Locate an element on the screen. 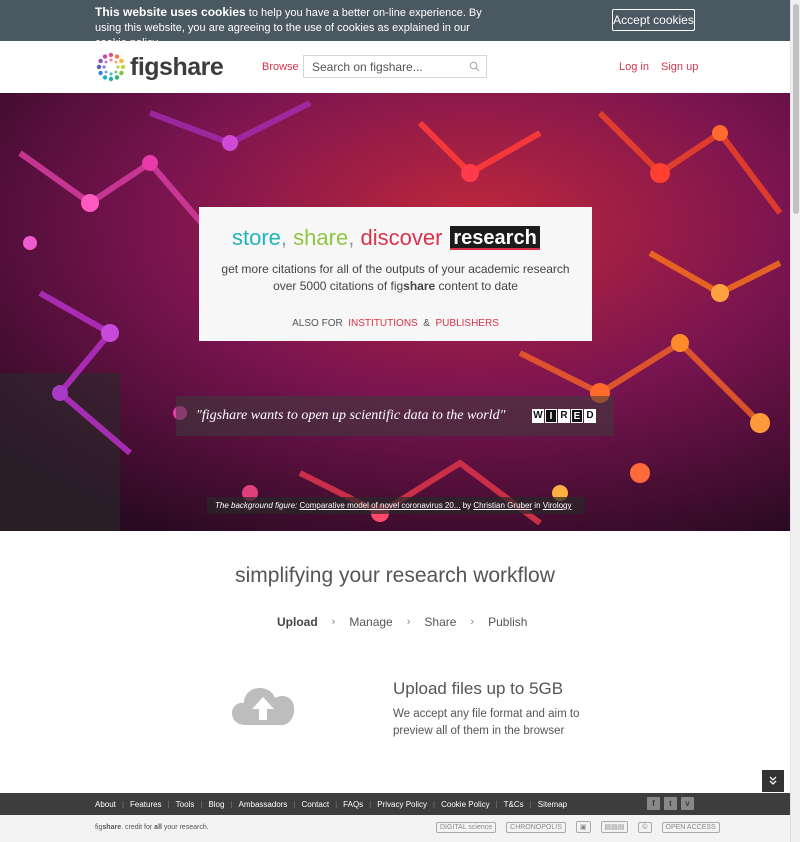 This screenshot has width=800, height=842. cookie-message-title: This website uses cookies is located at coordinates (170, 12).